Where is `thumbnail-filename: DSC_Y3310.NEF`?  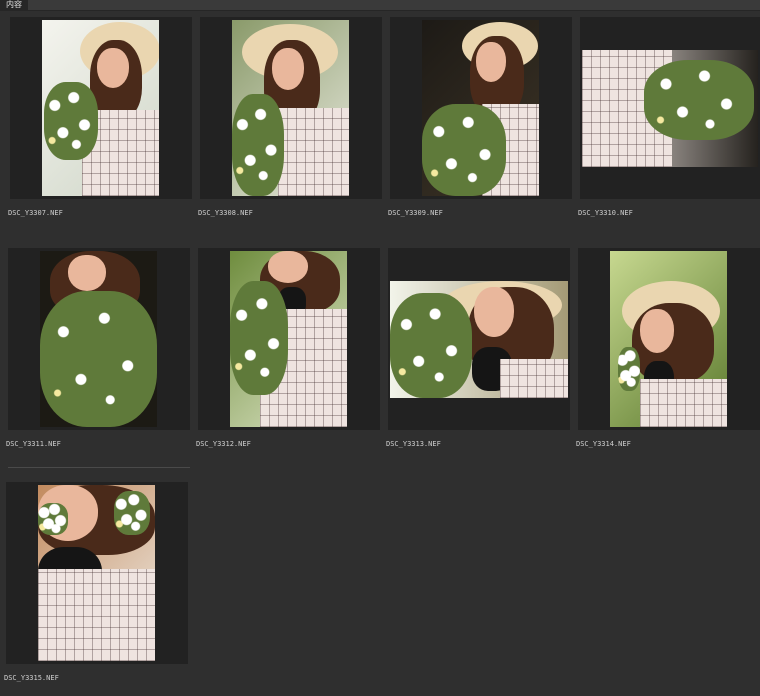
thumbnail-filename: DSC_Y3310.NEF is located at coordinates (605, 213).